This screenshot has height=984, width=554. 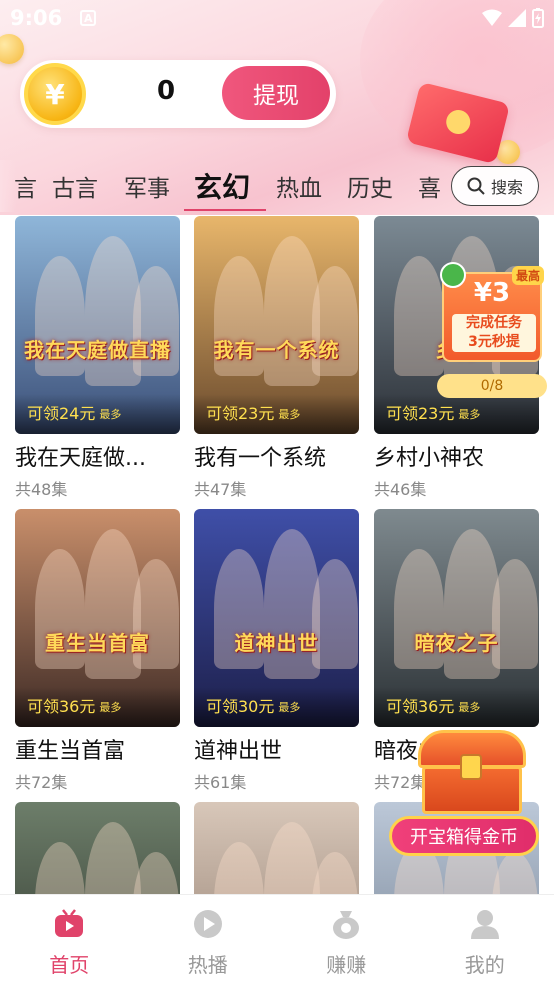 What do you see at coordinates (69, 965) in the screenshot?
I see `nav-home-label: 首页` at bounding box center [69, 965].